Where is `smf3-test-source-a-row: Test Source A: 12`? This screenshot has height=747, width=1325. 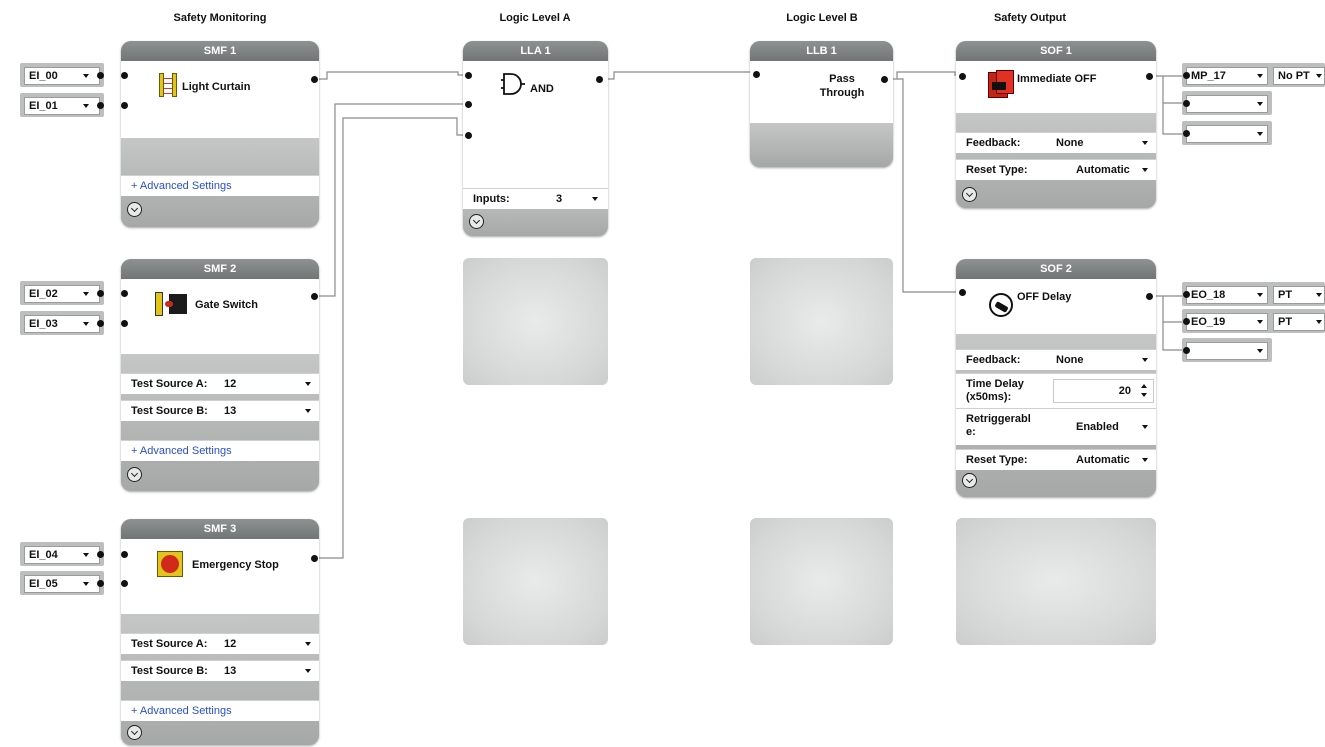
smf3-test-source-a-row: Test Source A: 12 is located at coordinates (220, 643).